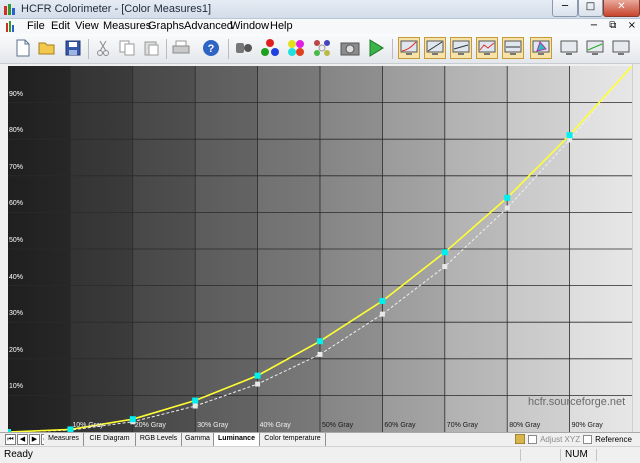  What do you see at coordinates (11, 26) in the screenshot?
I see `document-icon` at bounding box center [11, 26].